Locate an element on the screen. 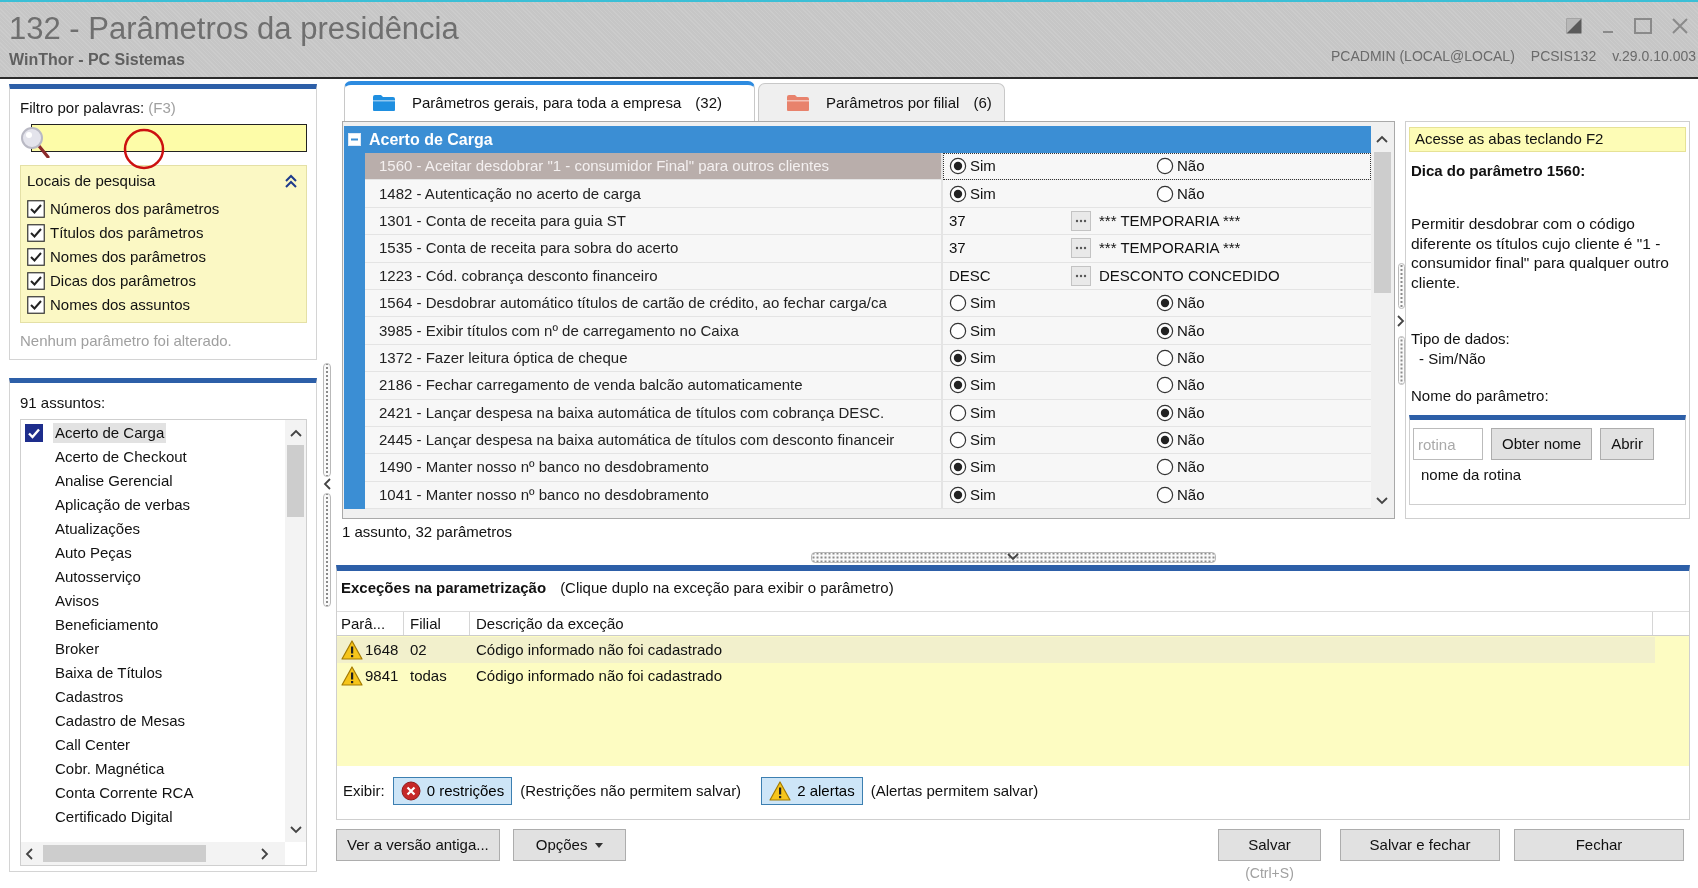 Image resolution: width=1698 pixels, height=888 pixels. action-button: Obter nome is located at coordinates (1542, 444).